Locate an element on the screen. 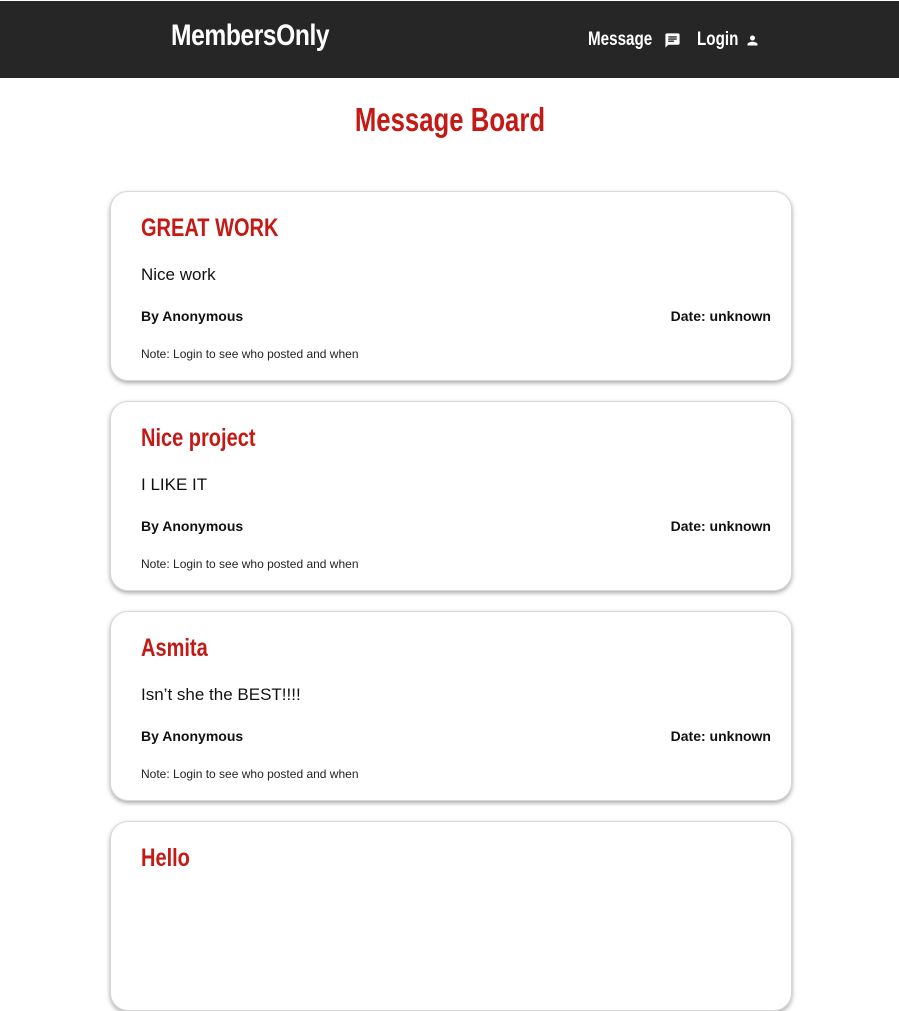  message-icon is located at coordinates (672, 40).